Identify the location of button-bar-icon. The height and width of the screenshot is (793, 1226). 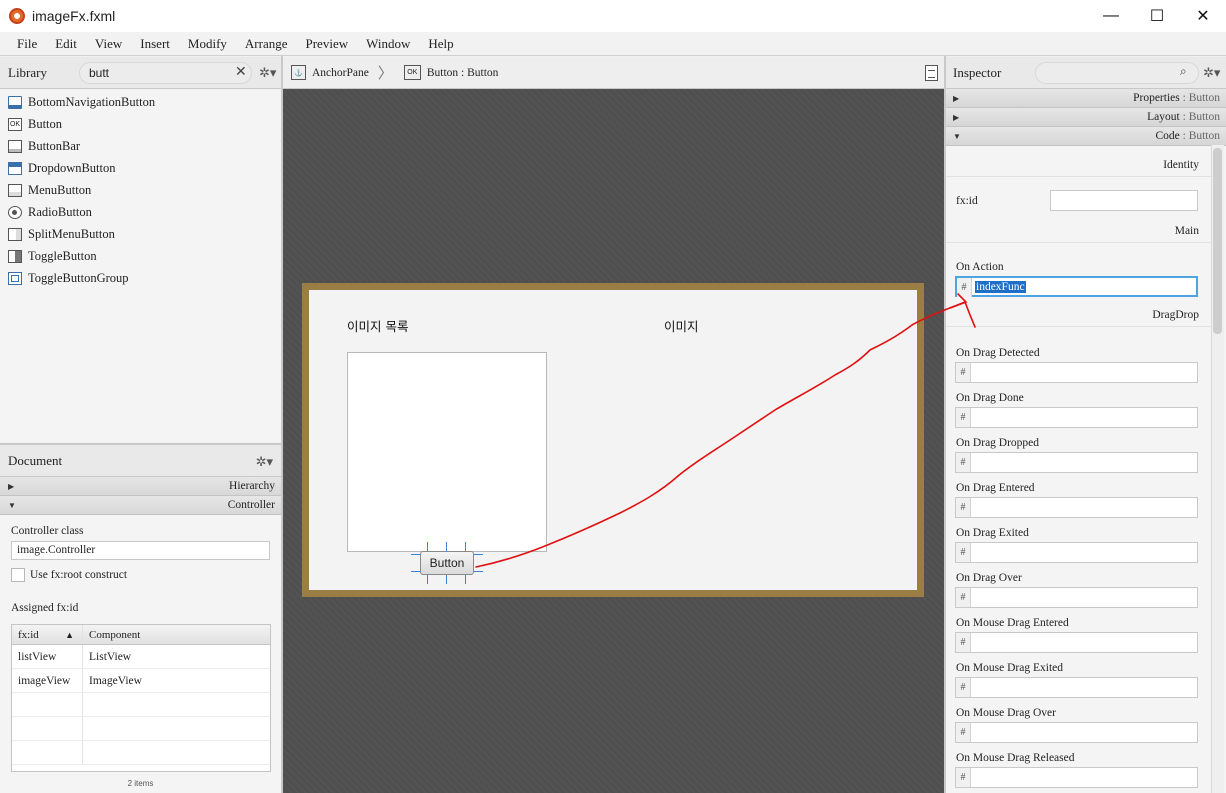
(15, 146).